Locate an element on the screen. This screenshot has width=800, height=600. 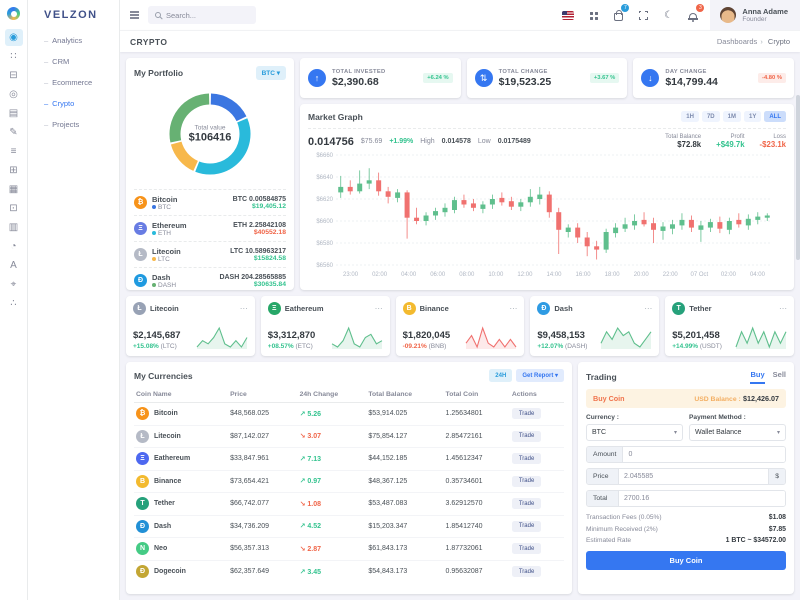
cart-button: 7 is located at coordinates (620, 13).